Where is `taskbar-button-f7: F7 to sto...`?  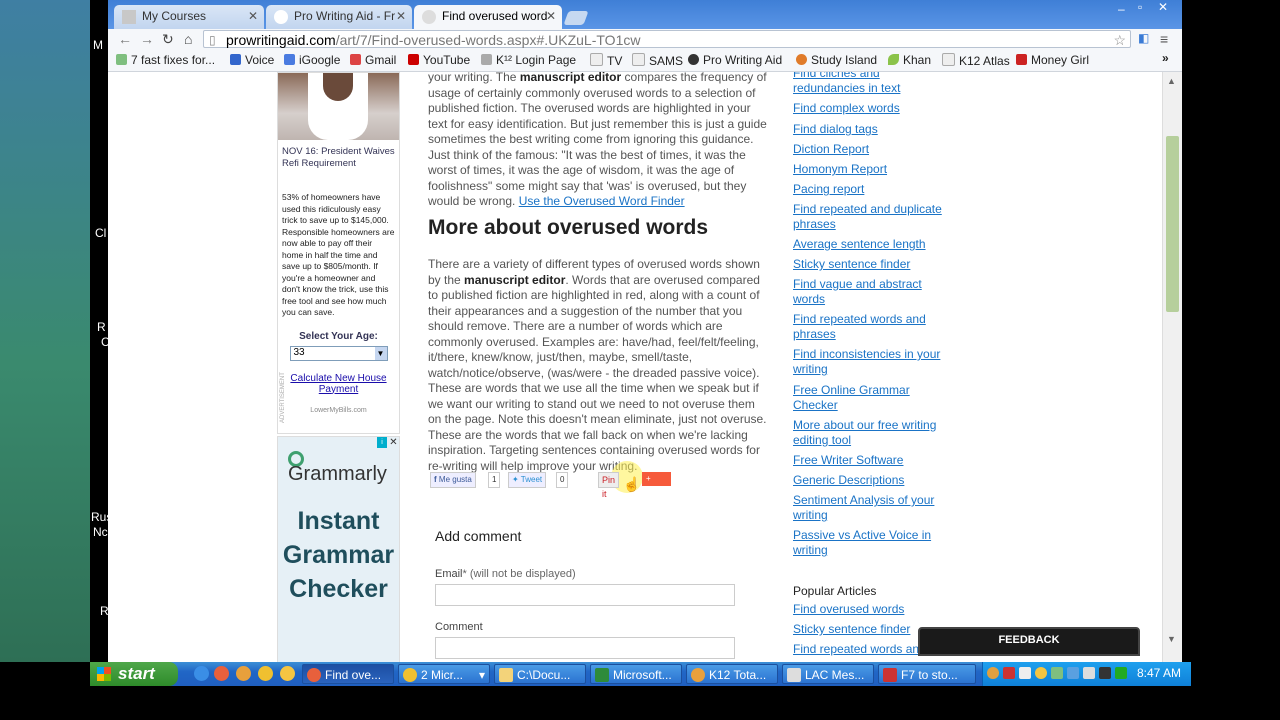
taskbar-button-f7: F7 to sto... is located at coordinates (927, 674).